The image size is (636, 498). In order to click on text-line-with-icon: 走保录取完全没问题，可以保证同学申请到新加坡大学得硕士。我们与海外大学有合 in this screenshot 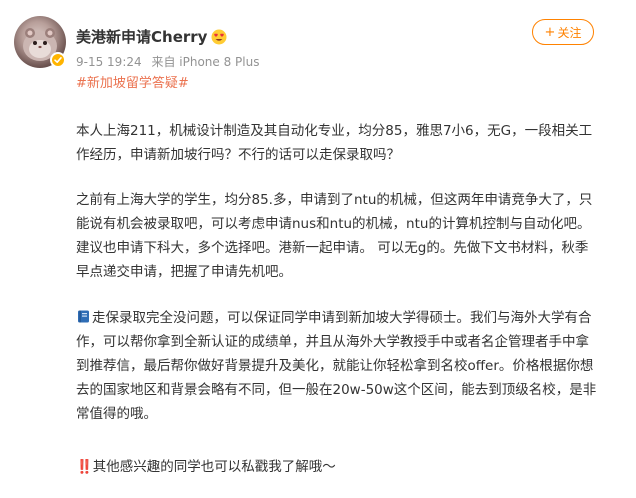, I will do `click(346, 318)`.